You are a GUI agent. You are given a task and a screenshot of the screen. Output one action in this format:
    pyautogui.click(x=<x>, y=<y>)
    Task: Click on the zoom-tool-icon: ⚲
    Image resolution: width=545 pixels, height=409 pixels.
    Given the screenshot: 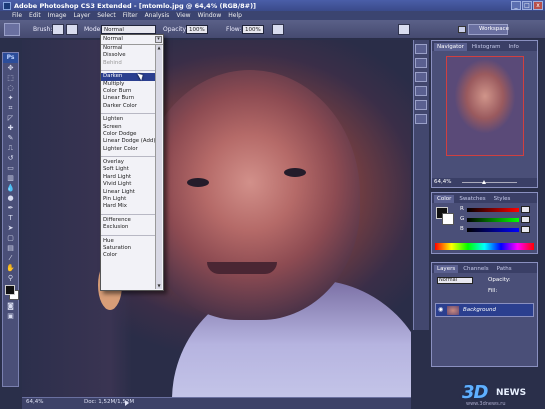 What is the action you would take?
    pyautogui.click(x=10, y=278)
    